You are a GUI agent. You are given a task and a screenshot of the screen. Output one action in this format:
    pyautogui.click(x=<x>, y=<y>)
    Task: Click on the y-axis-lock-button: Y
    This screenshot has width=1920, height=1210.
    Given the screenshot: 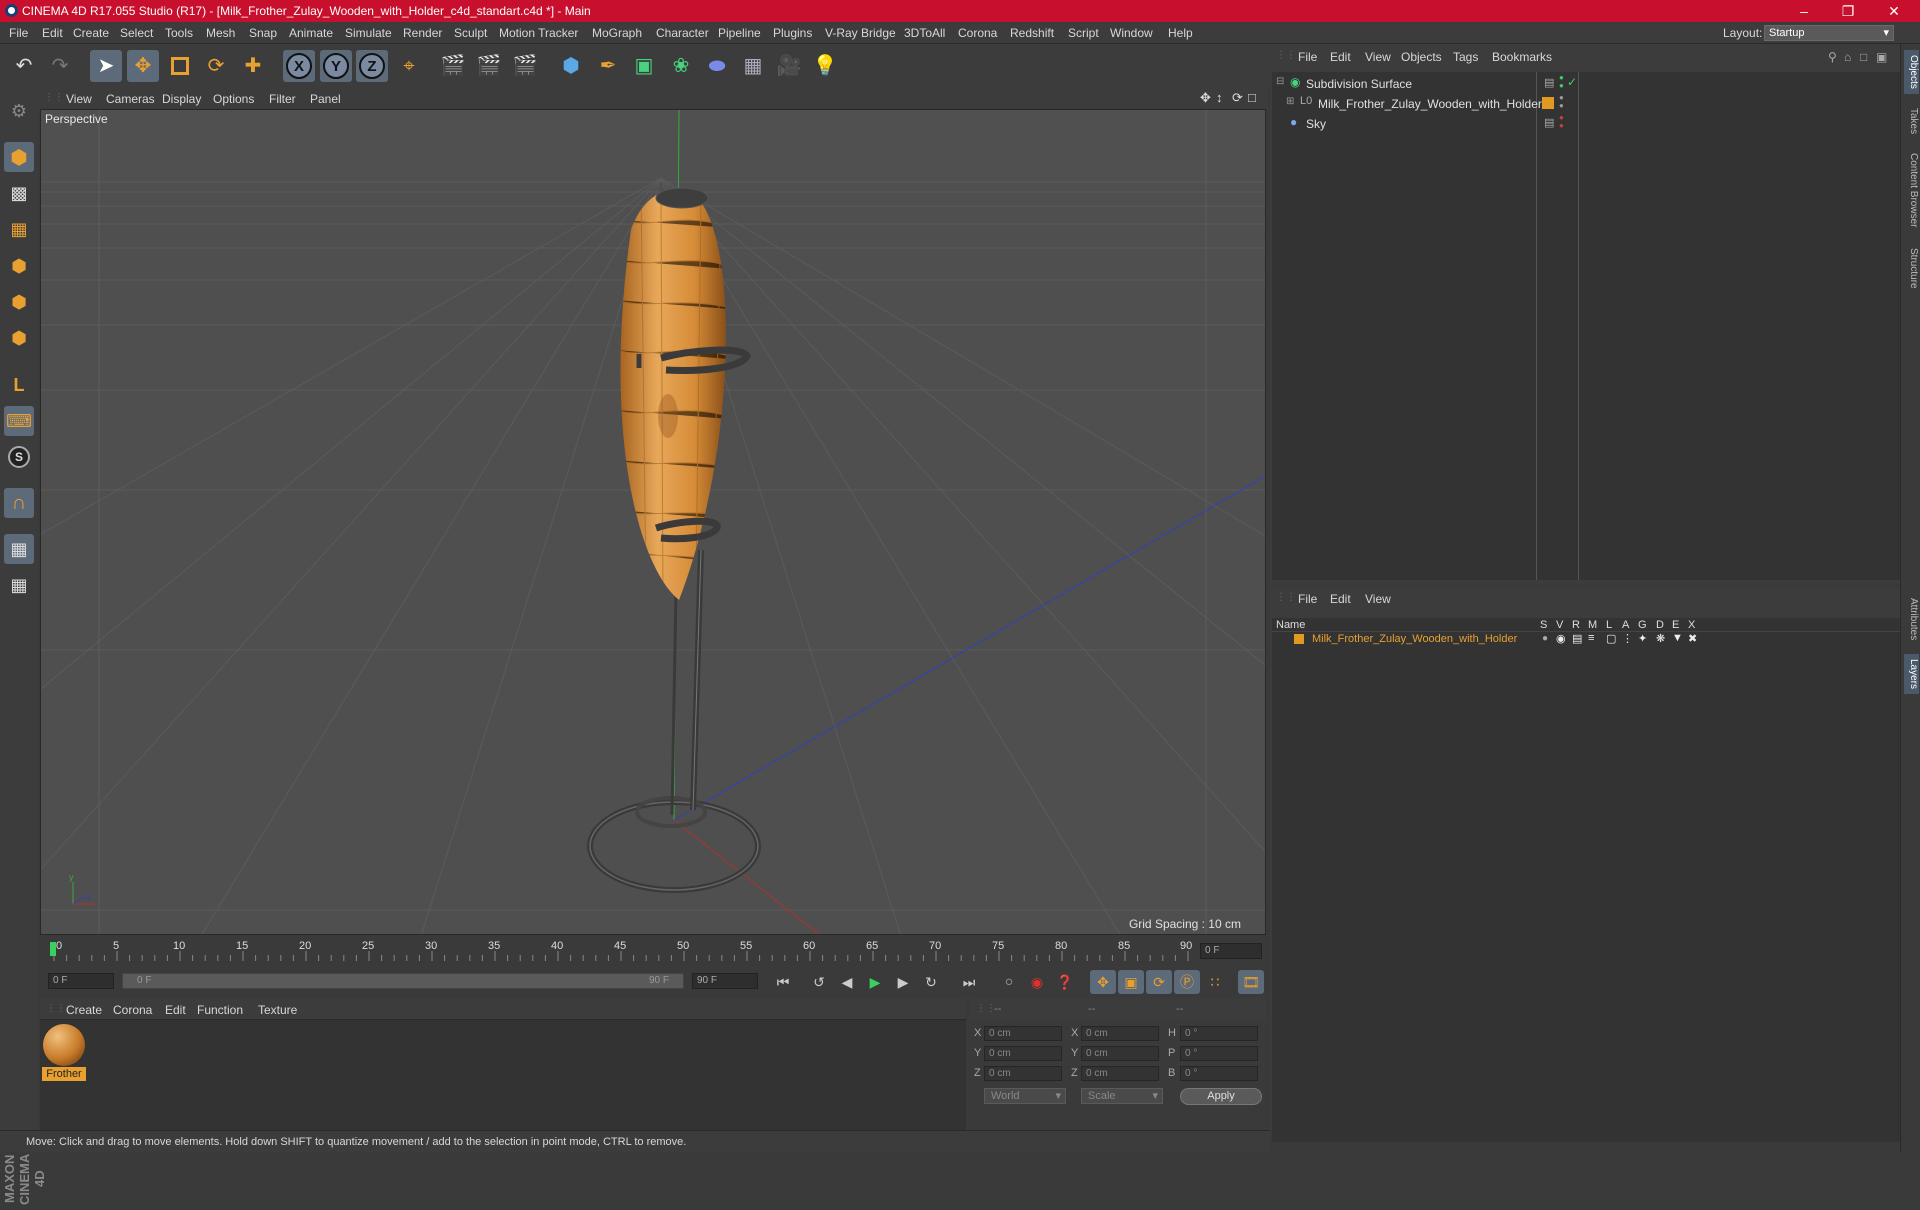 What is the action you would take?
    pyautogui.click(x=336, y=66)
    